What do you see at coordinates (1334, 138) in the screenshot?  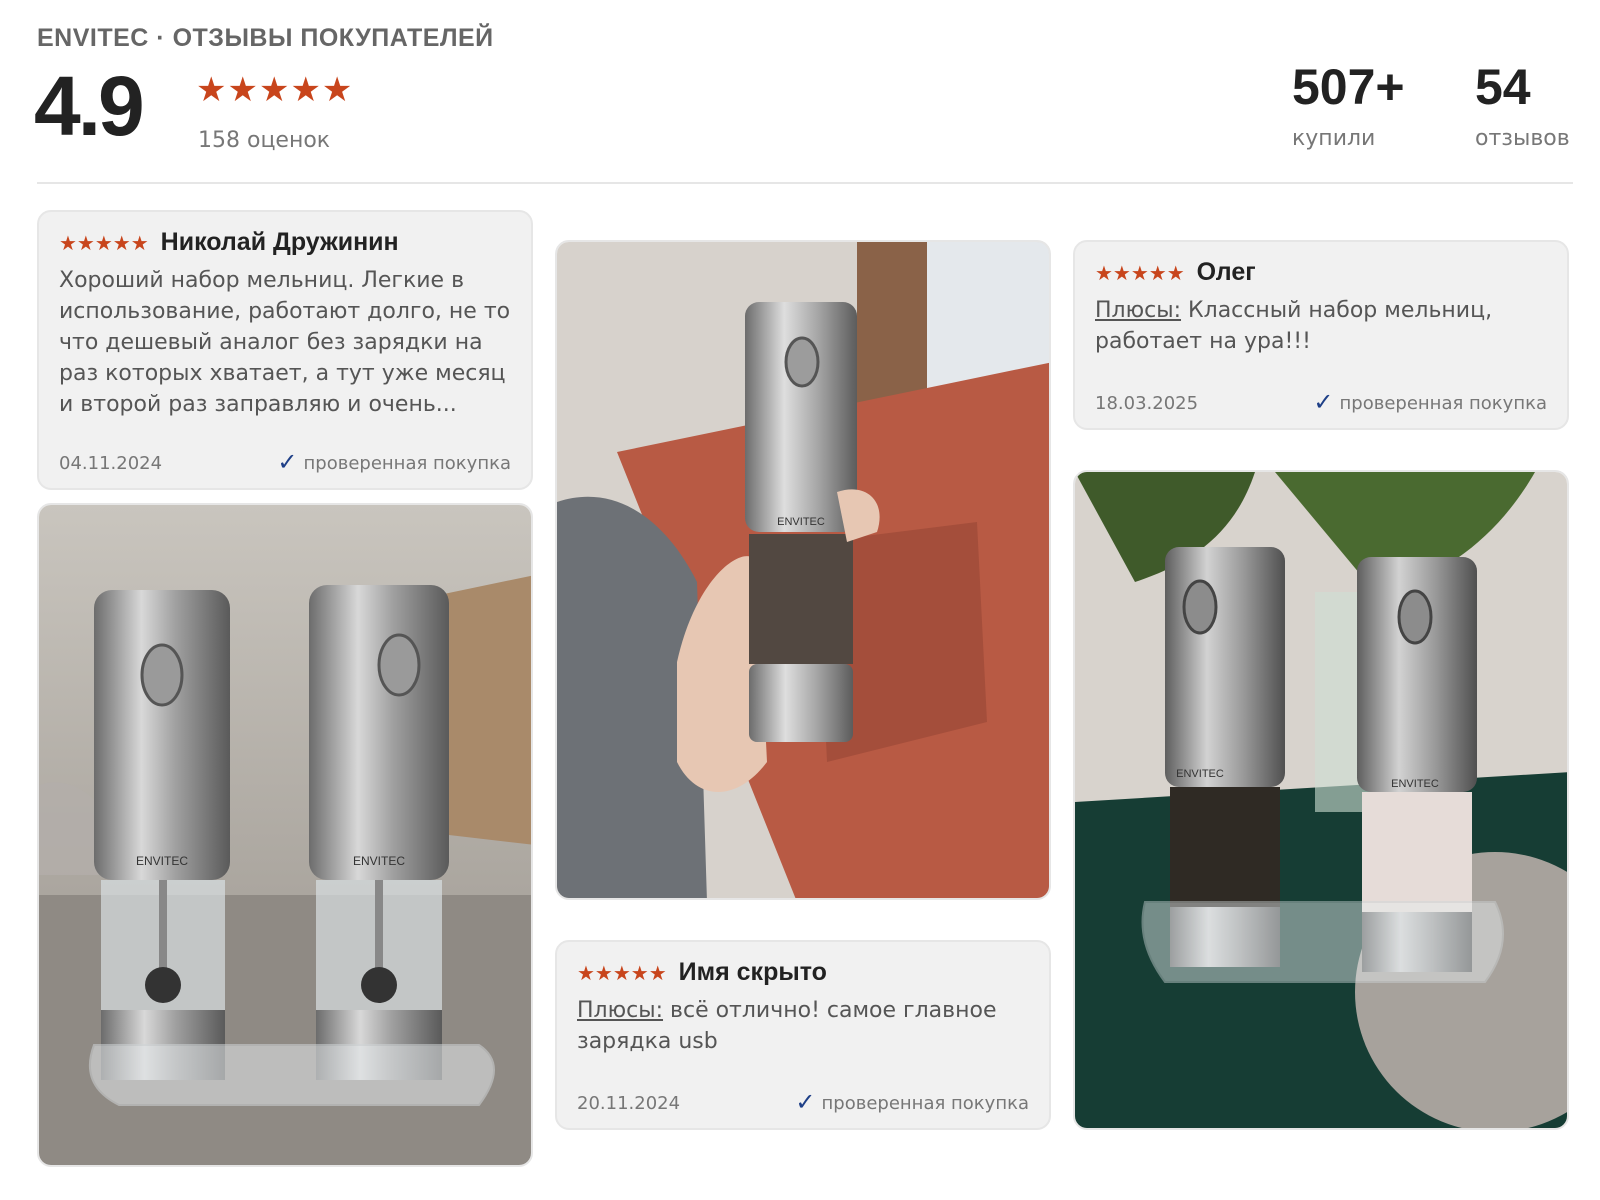 I see `purchased-label: купили` at bounding box center [1334, 138].